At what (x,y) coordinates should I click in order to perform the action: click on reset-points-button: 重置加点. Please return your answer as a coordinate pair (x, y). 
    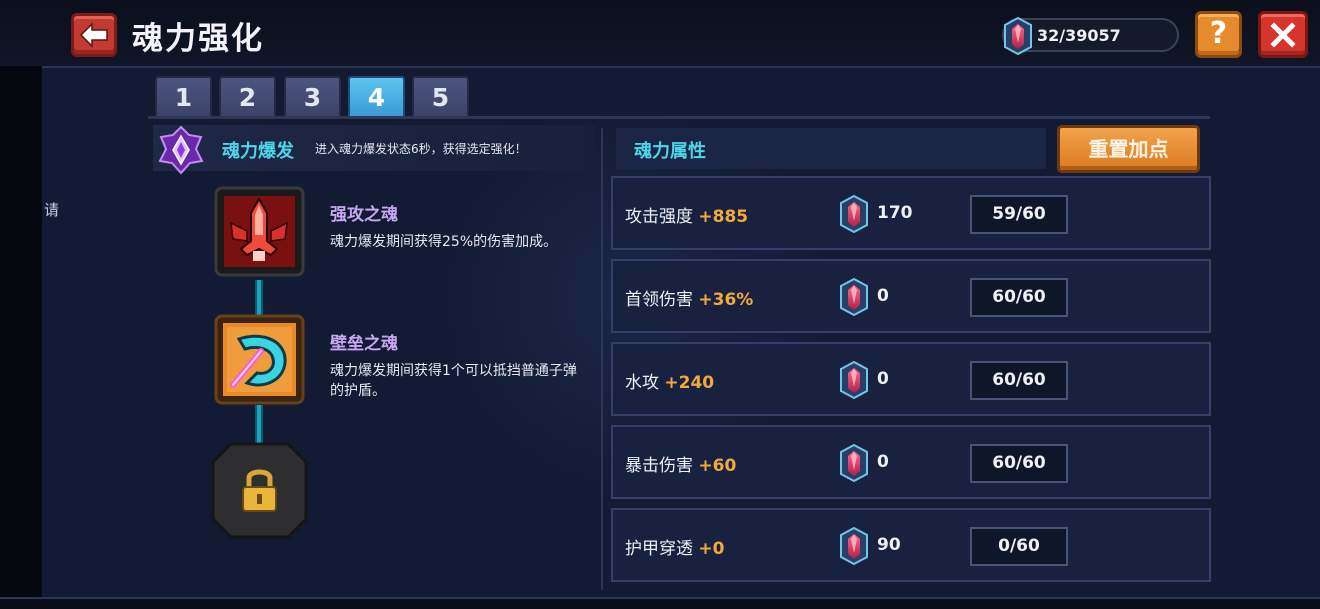
    Looking at the image, I should click on (1128, 149).